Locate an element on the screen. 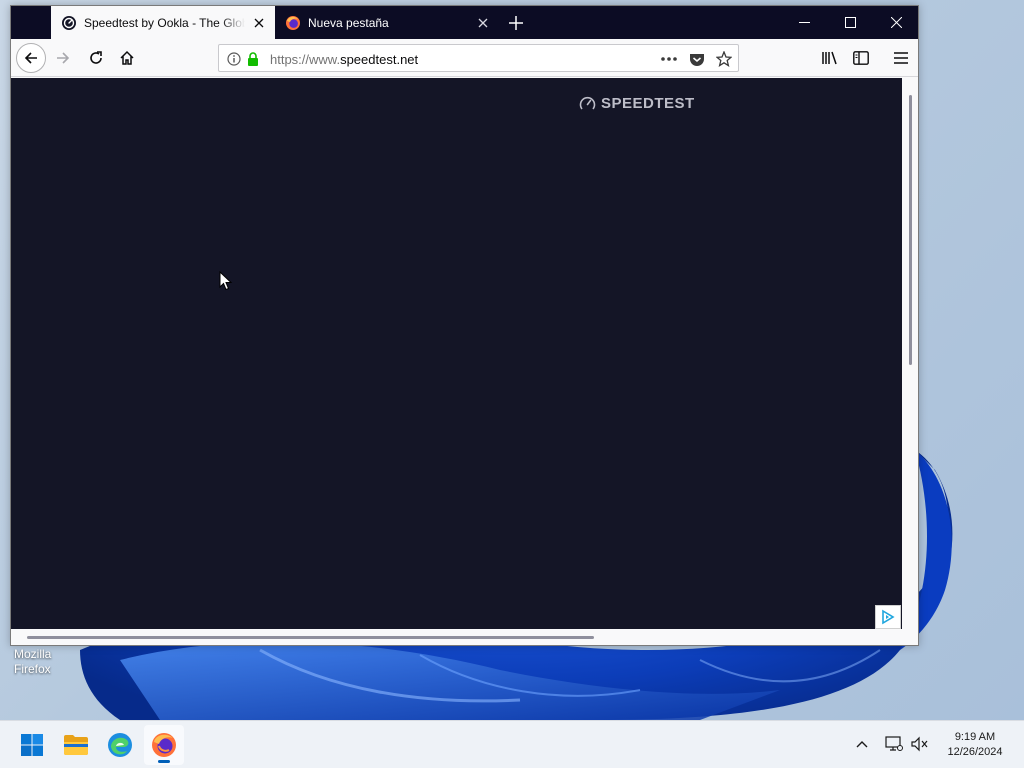 This screenshot has height=768, width=1024. url-text: https://www.speedtest.net is located at coordinates (344, 59).